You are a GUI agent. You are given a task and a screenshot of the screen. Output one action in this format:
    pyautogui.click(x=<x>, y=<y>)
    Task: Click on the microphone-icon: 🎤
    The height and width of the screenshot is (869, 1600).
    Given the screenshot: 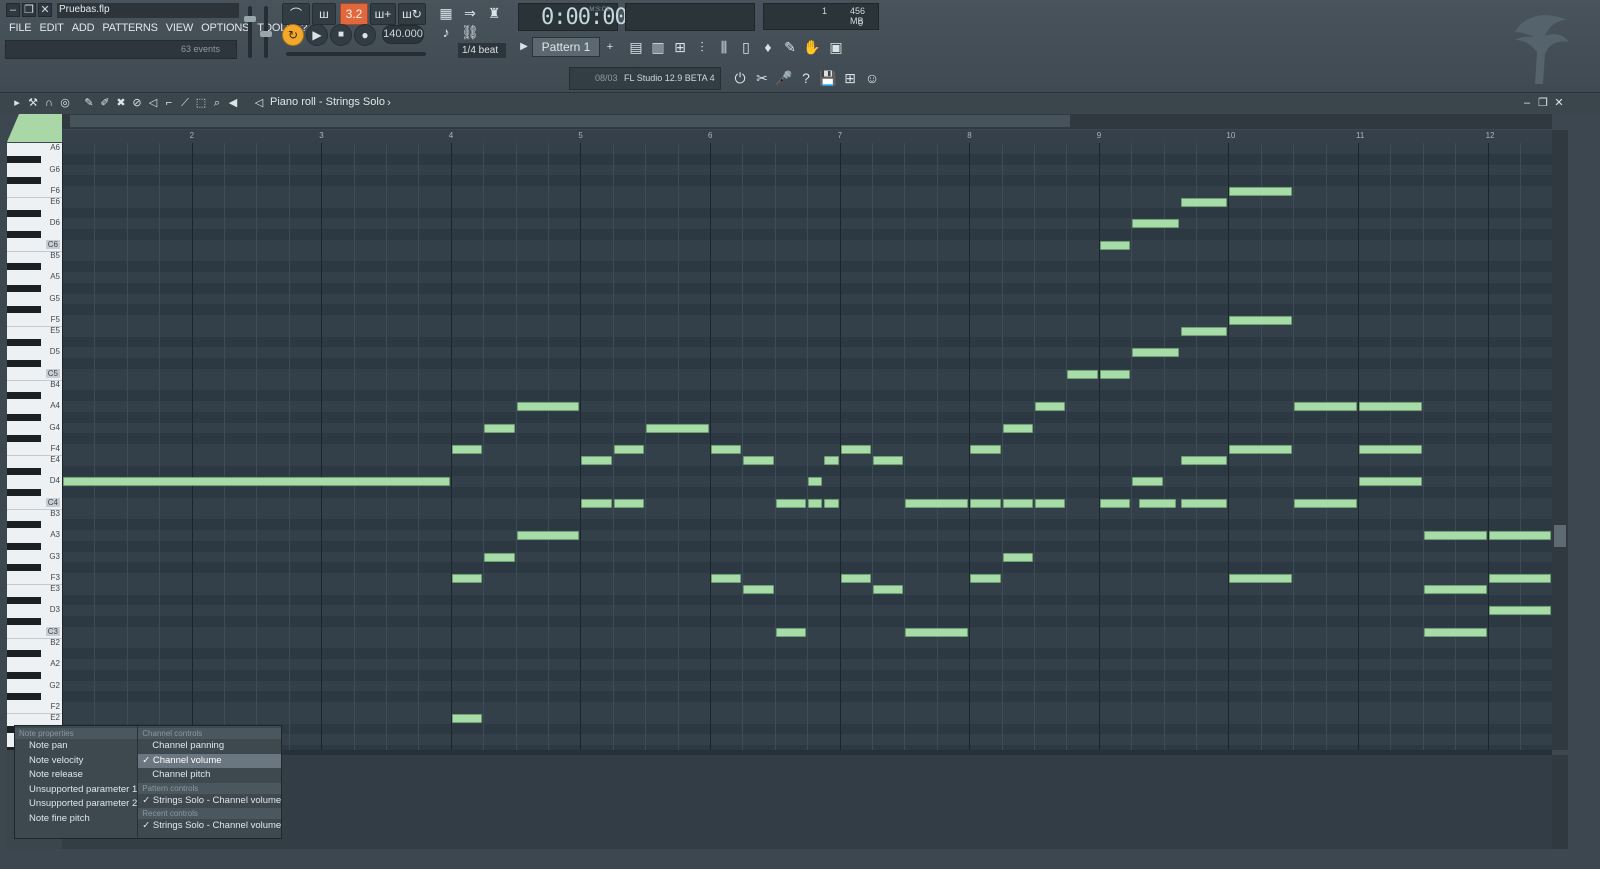 What is the action you would take?
    pyautogui.click(x=784, y=78)
    